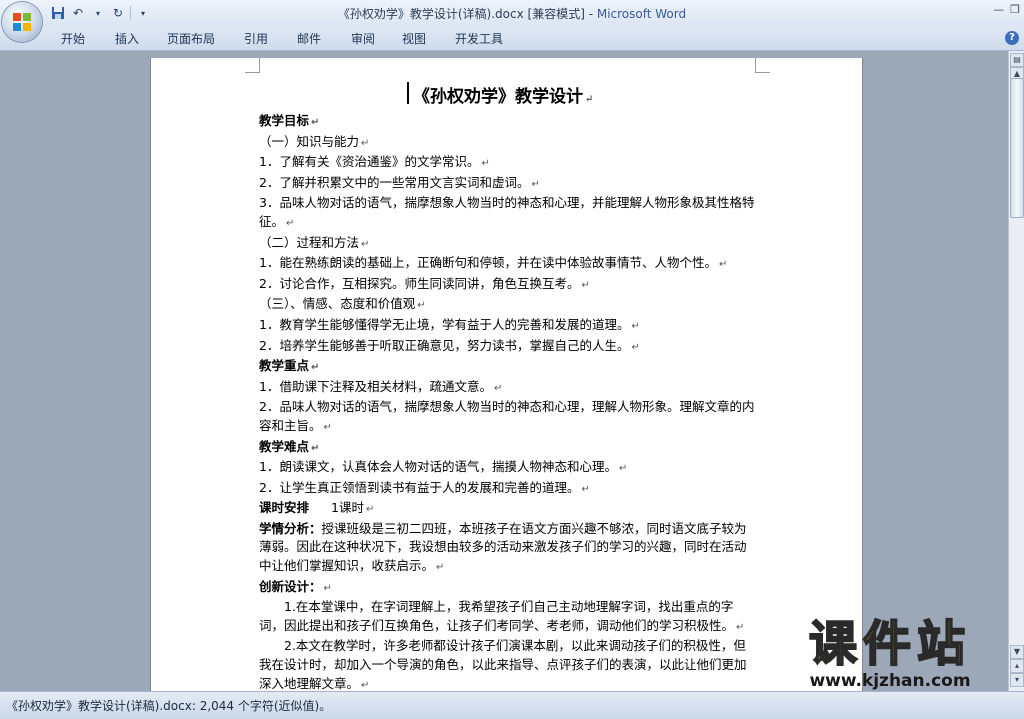 The width and height of the screenshot is (1024, 719). Describe the element at coordinates (1017, 666) in the screenshot. I see `previous-page-icon: ▴` at that location.